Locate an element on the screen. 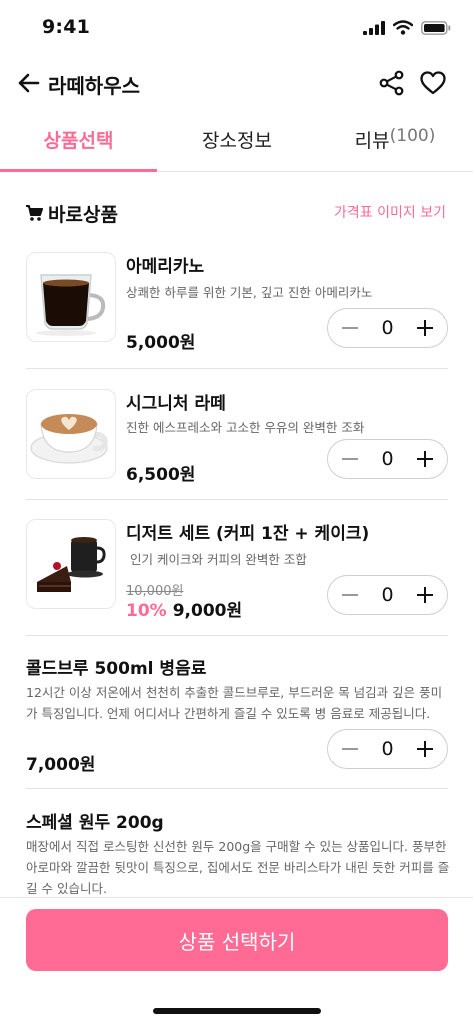  product-thumbnail-dessert-set is located at coordinates (71, 564).